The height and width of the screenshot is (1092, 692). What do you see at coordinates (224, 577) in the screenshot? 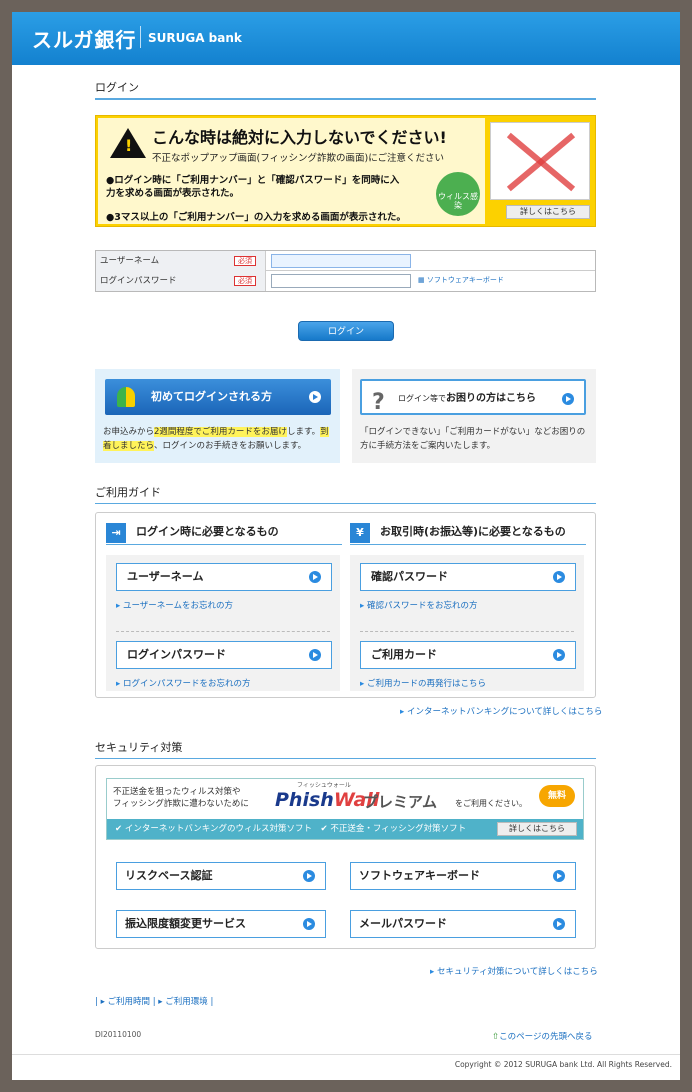
I see `guide-username-button: ユーザーネーム` at bounding box center [224, 577].